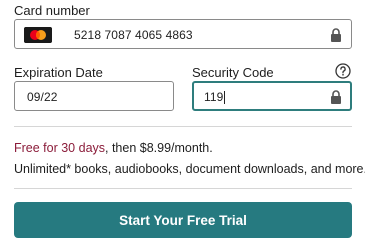 The image size is (365, 244). What do you see at coordinates (225, 98) in the screenshot?
I see `text-caret` at bounding box center [225, 98].